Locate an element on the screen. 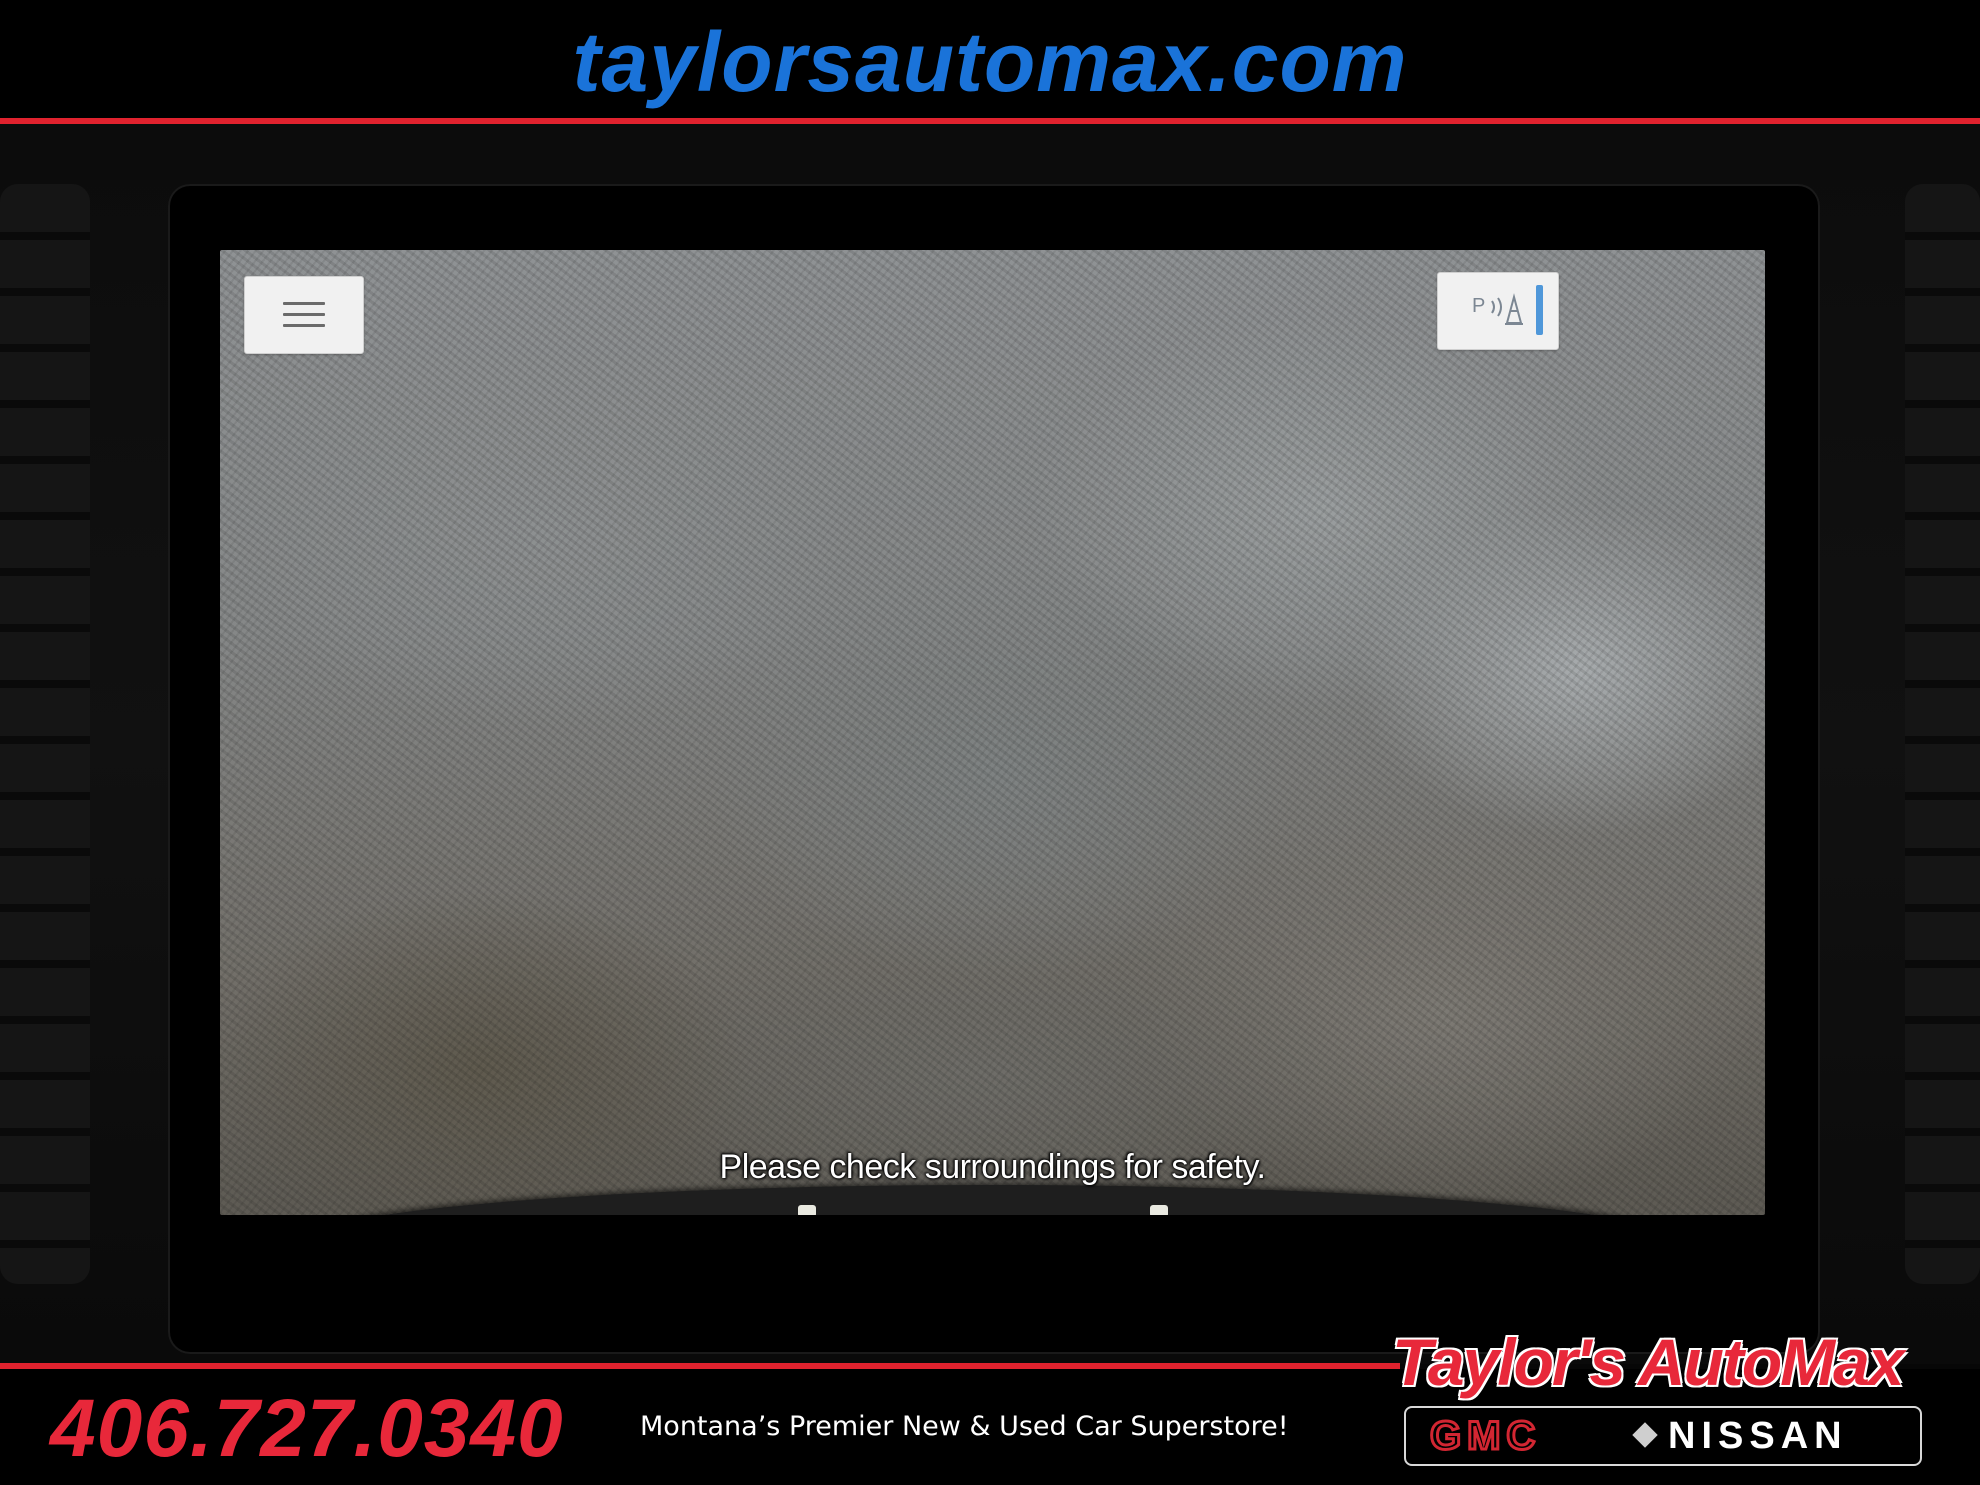 Image resolution: width=1980 pixels, height=1485 pixels. bumper-light-left is located at coordinates (807, 1210).